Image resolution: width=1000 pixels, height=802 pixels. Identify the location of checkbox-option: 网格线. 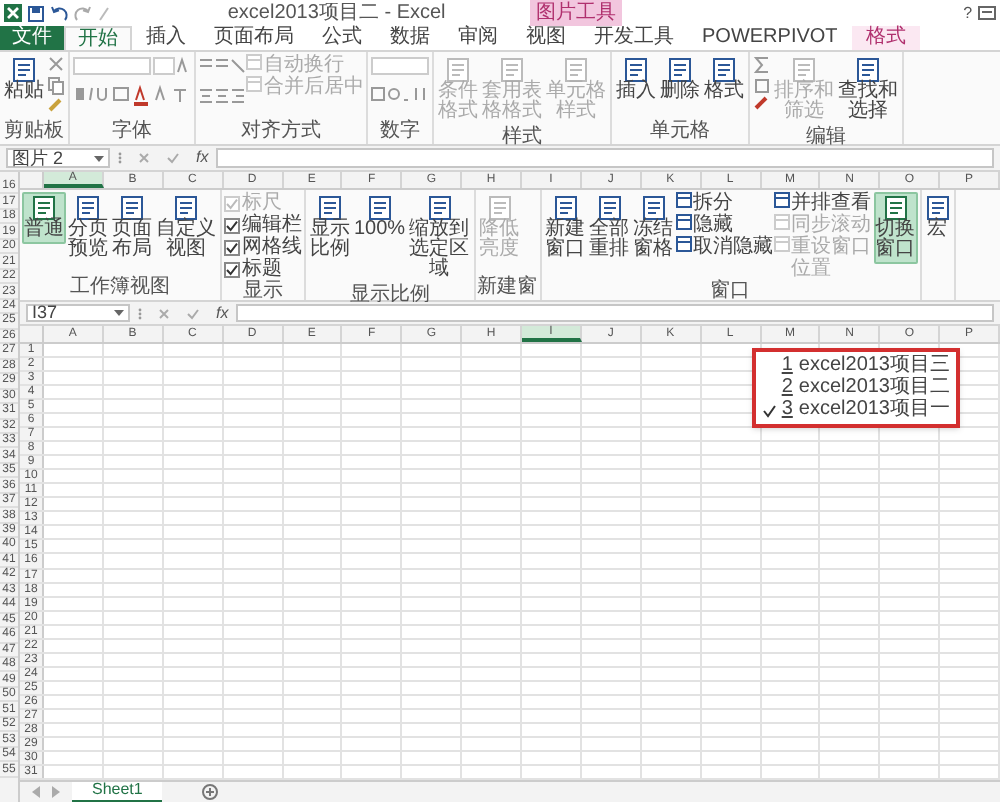
(263, 247).